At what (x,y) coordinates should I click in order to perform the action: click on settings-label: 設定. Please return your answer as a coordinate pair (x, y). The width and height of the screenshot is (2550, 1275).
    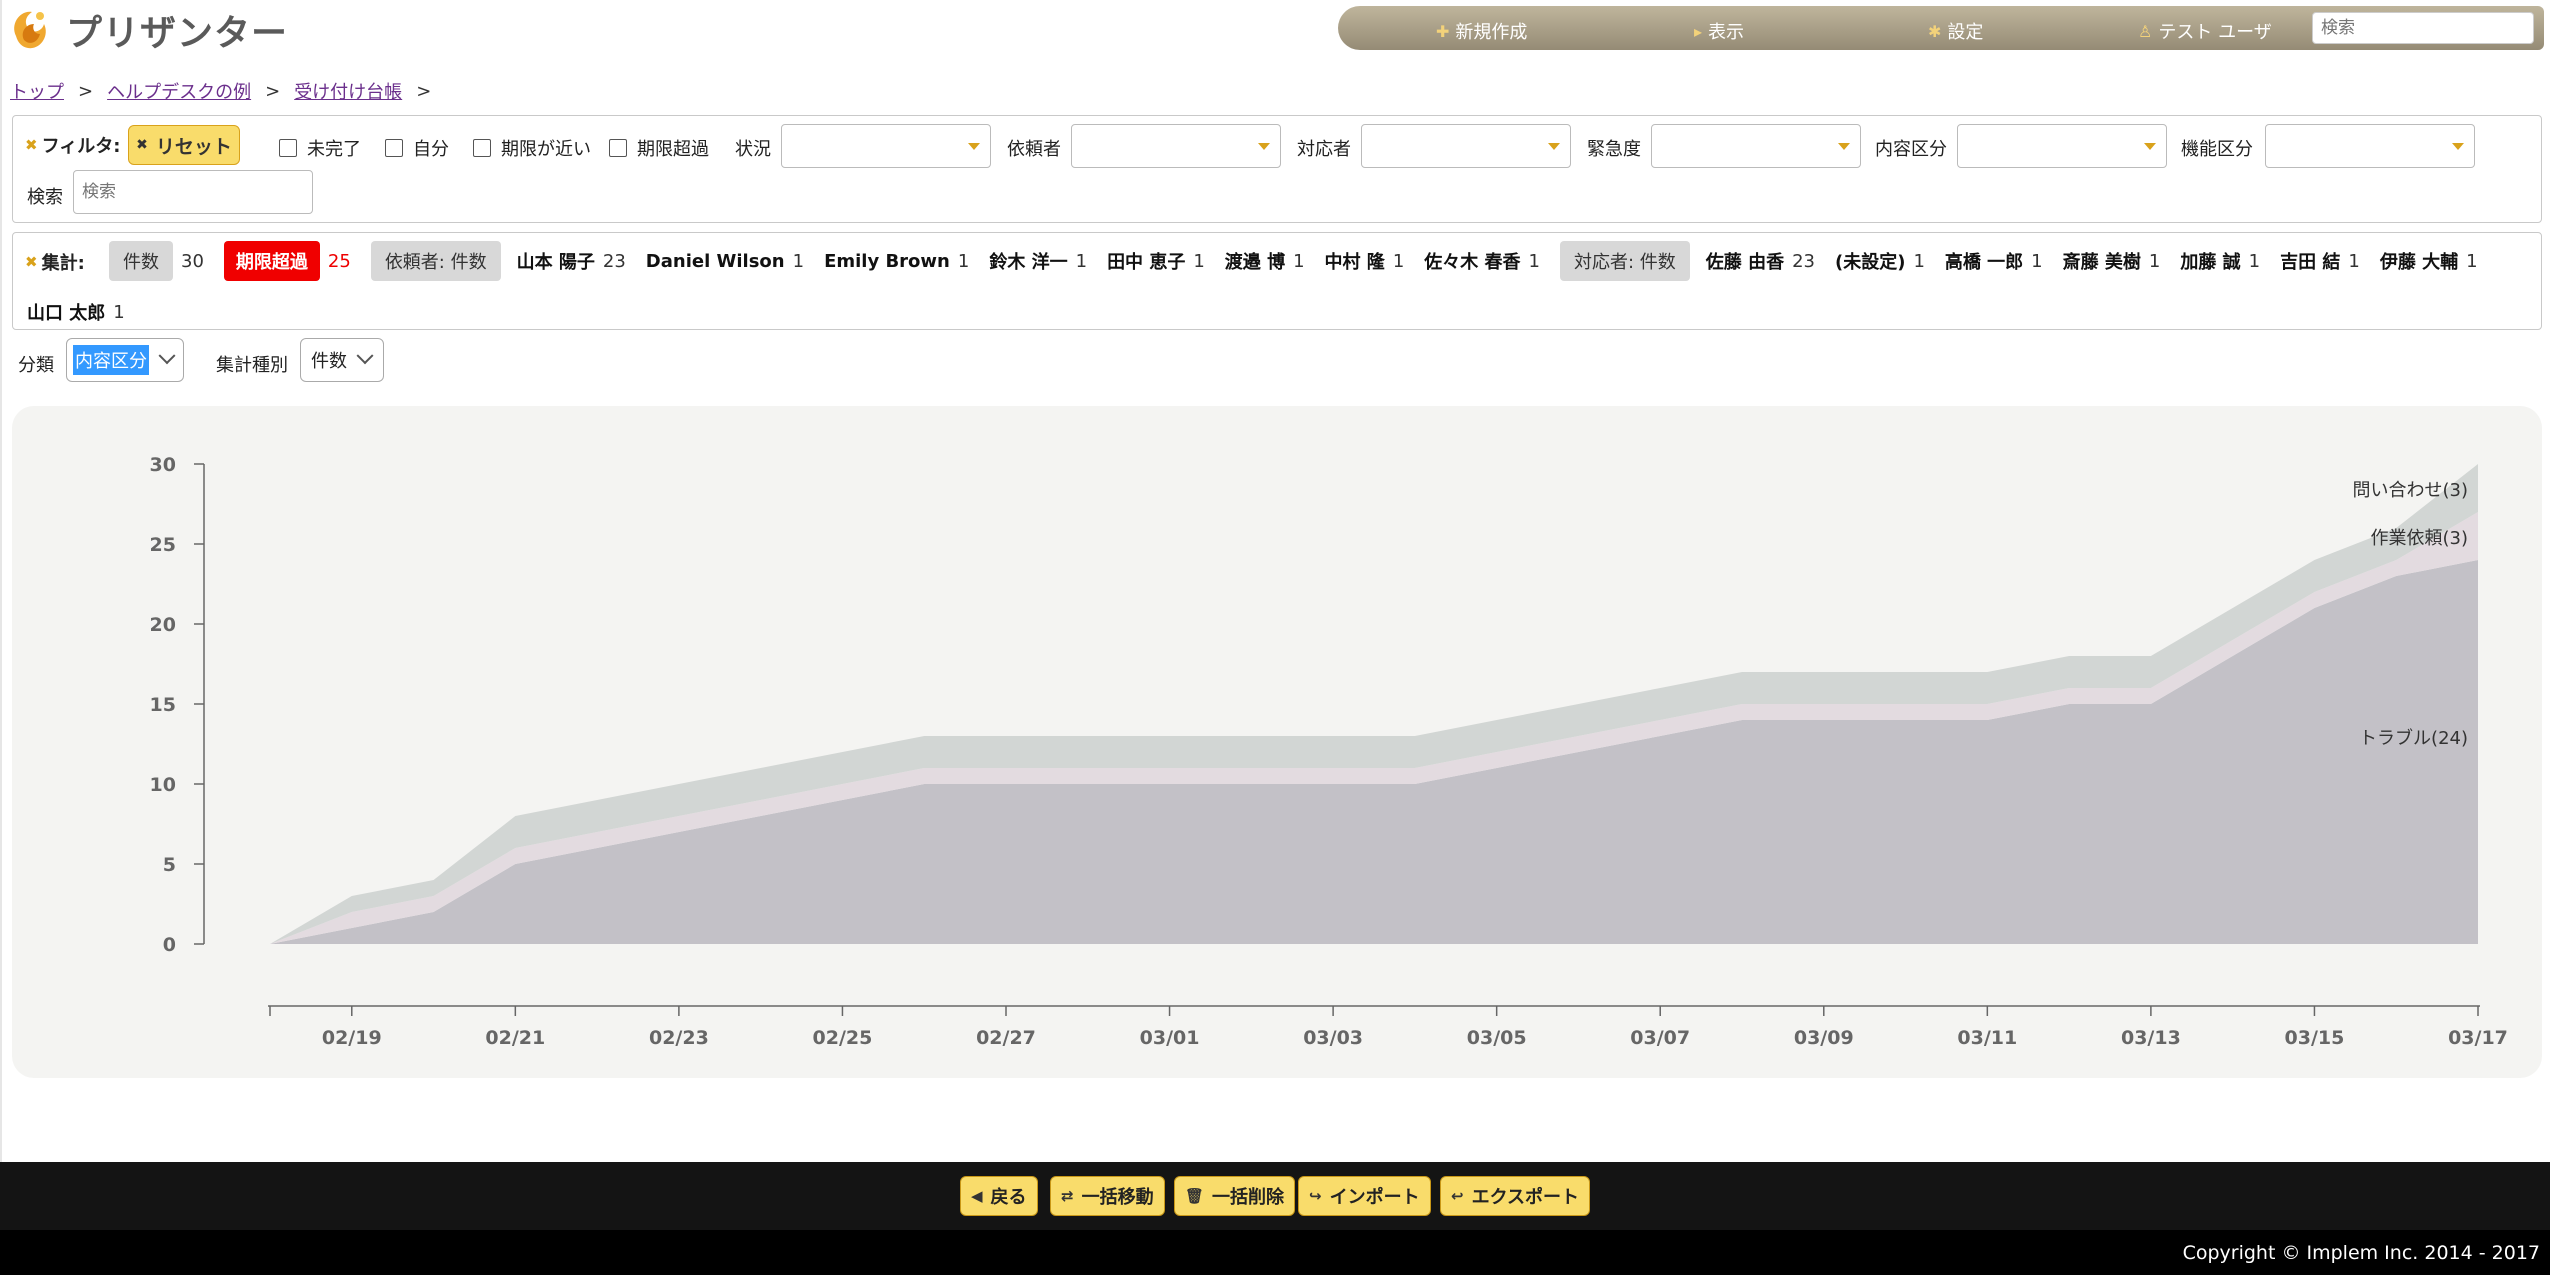
    Looking at the image, I should click on (1965, 32).